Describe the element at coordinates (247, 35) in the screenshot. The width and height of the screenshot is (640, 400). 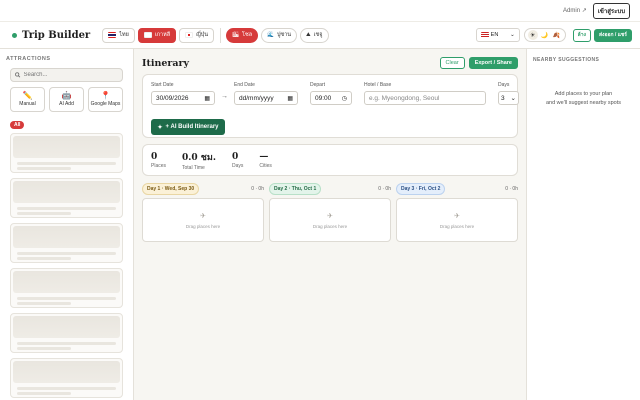
I see `city-tab-label: โซล` at that location.